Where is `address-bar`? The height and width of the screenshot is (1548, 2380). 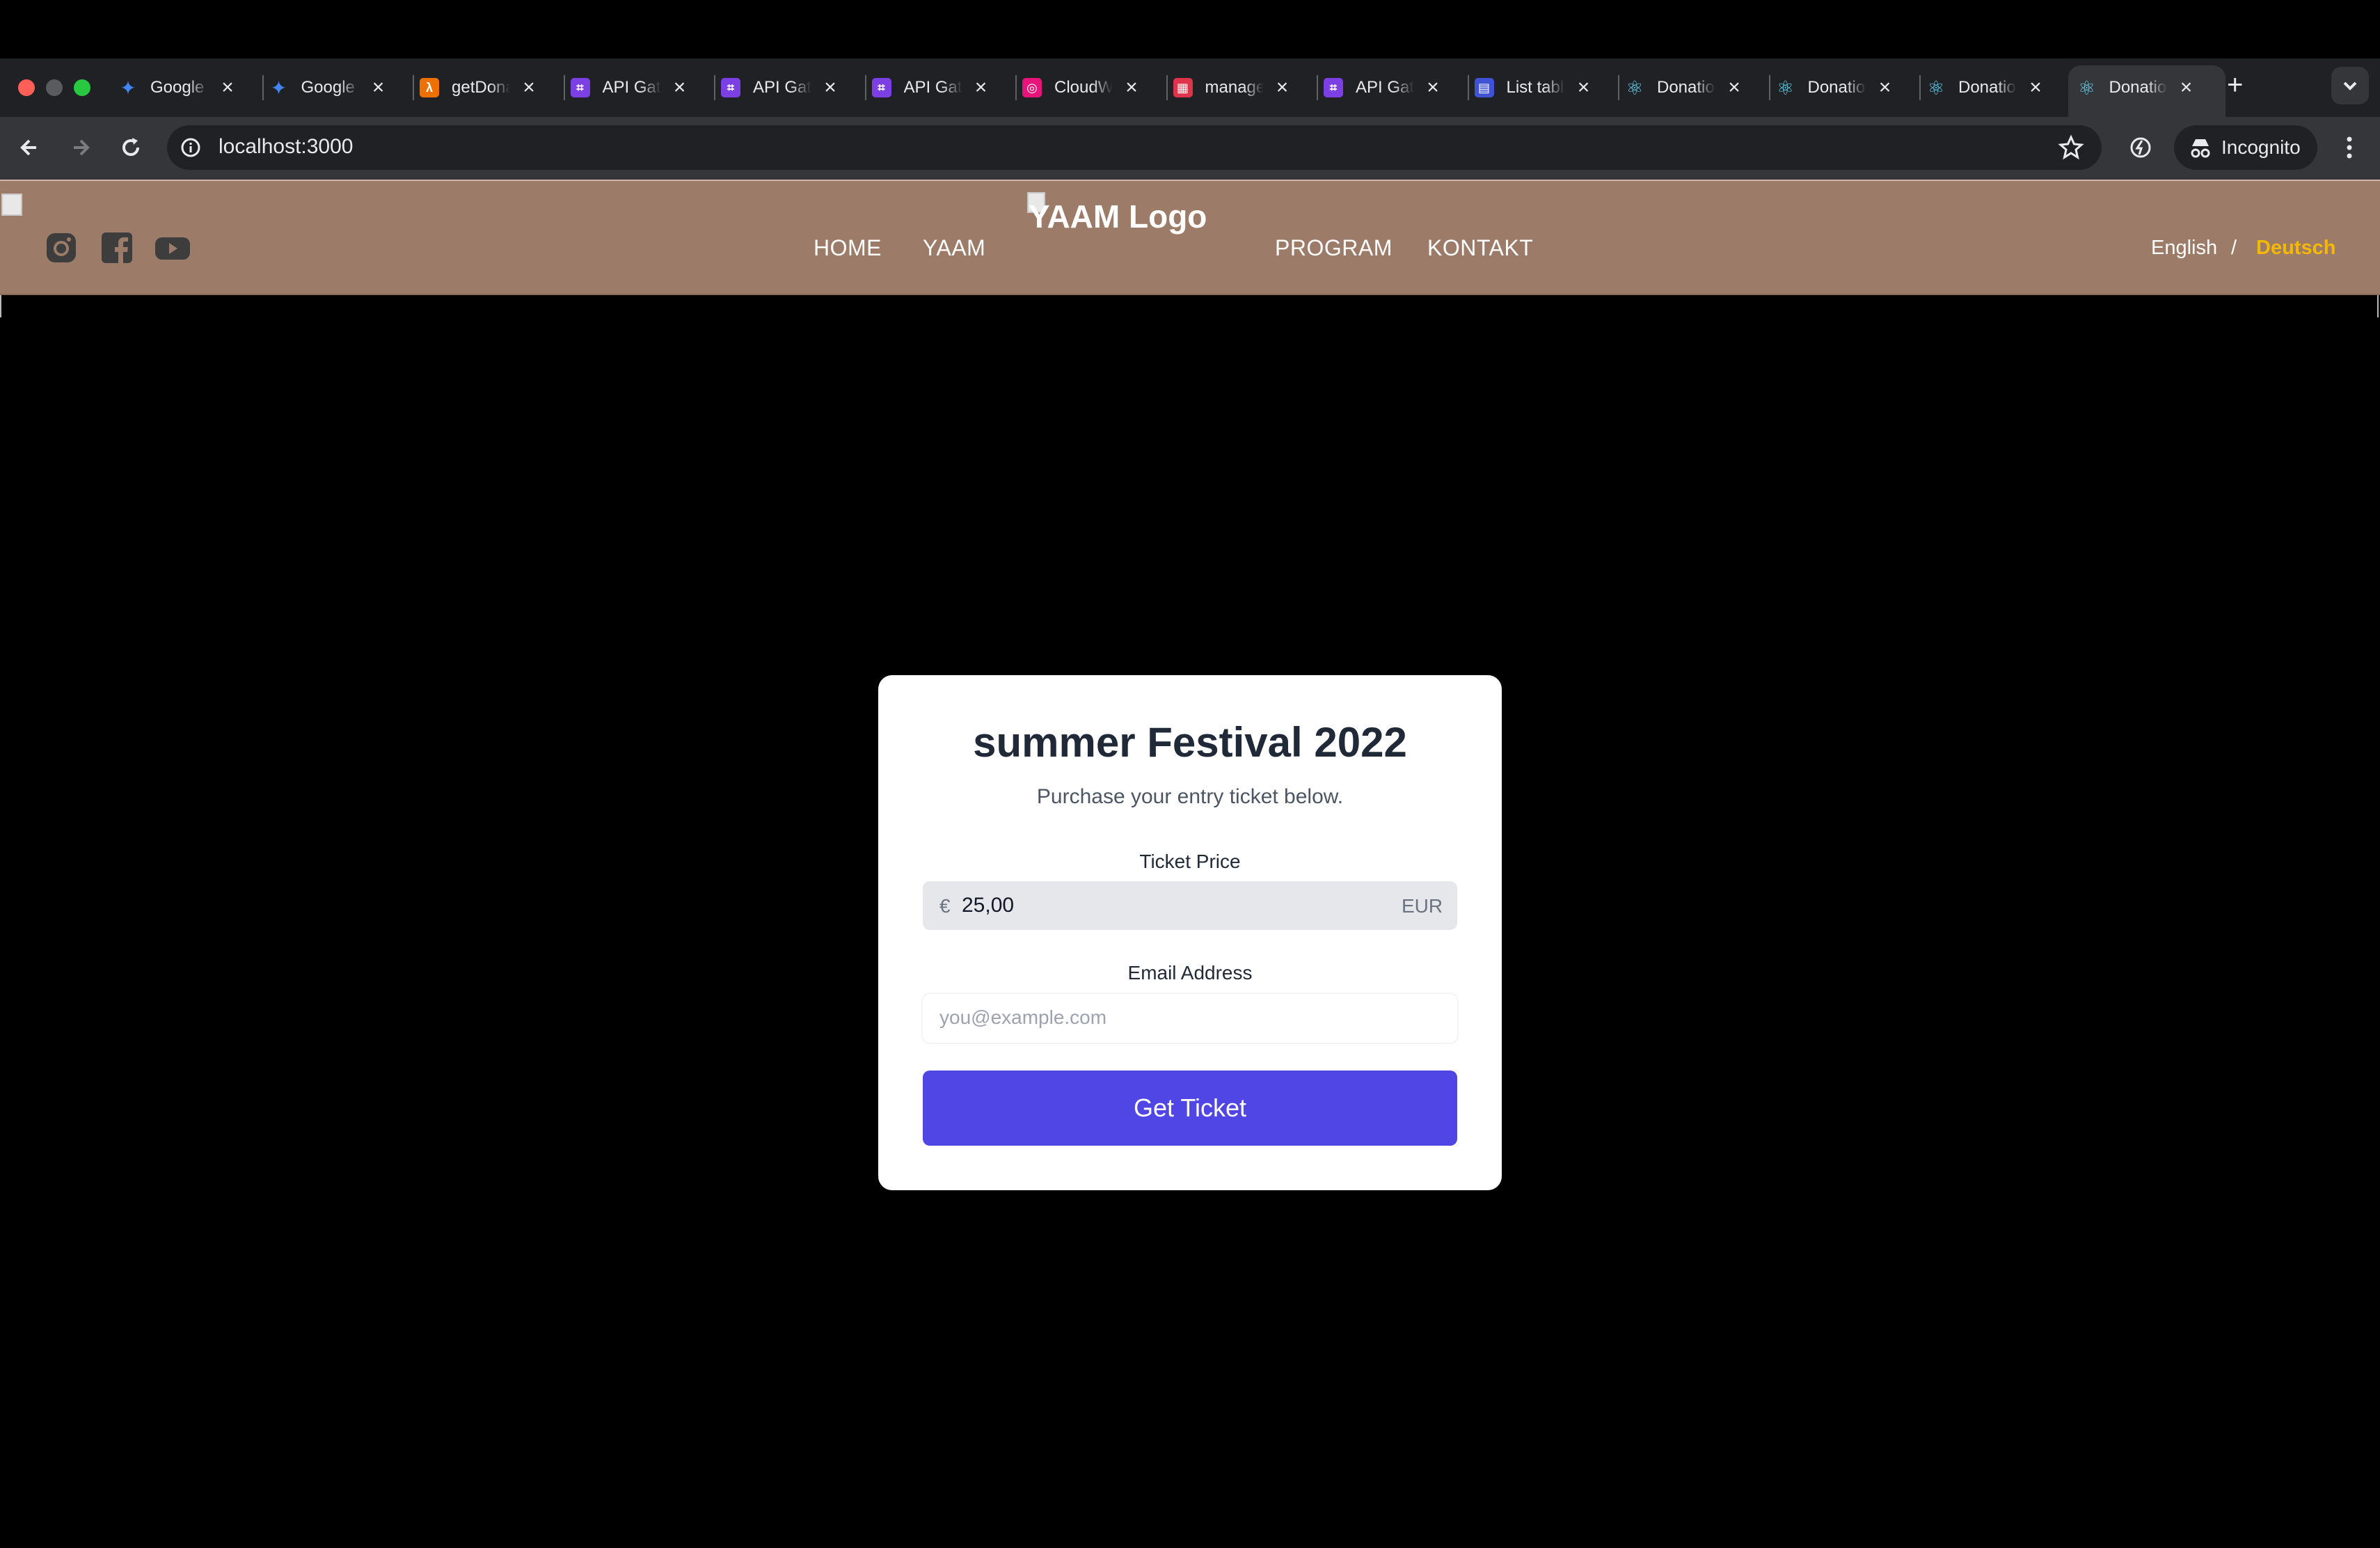 address-bar is located at coordinates (1134, 147).